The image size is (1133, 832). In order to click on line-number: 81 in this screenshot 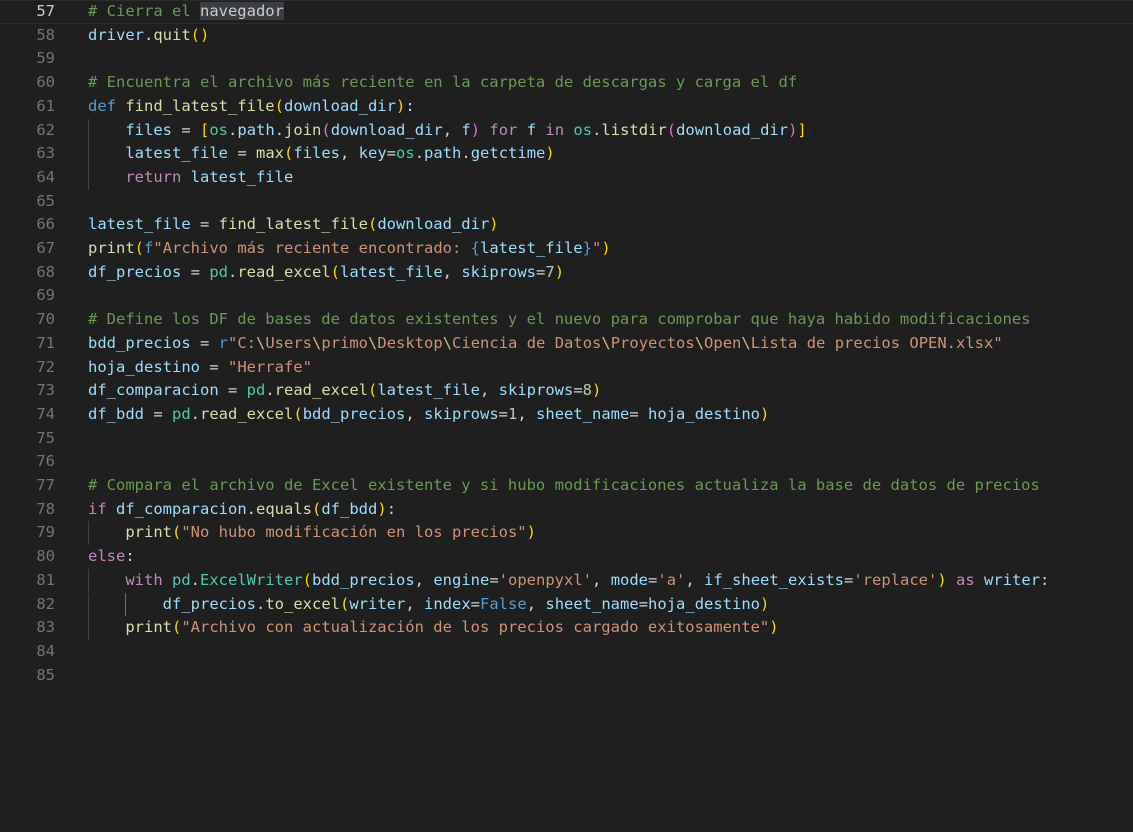, I will do `click(45, 579)`.